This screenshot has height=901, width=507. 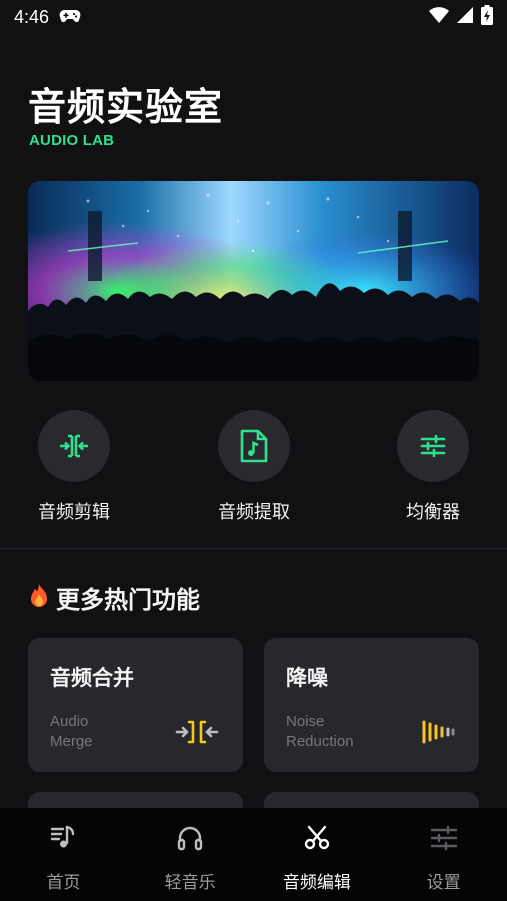 I want to click on nav-light-music: 轻音乐, so click(x=190, y=854).